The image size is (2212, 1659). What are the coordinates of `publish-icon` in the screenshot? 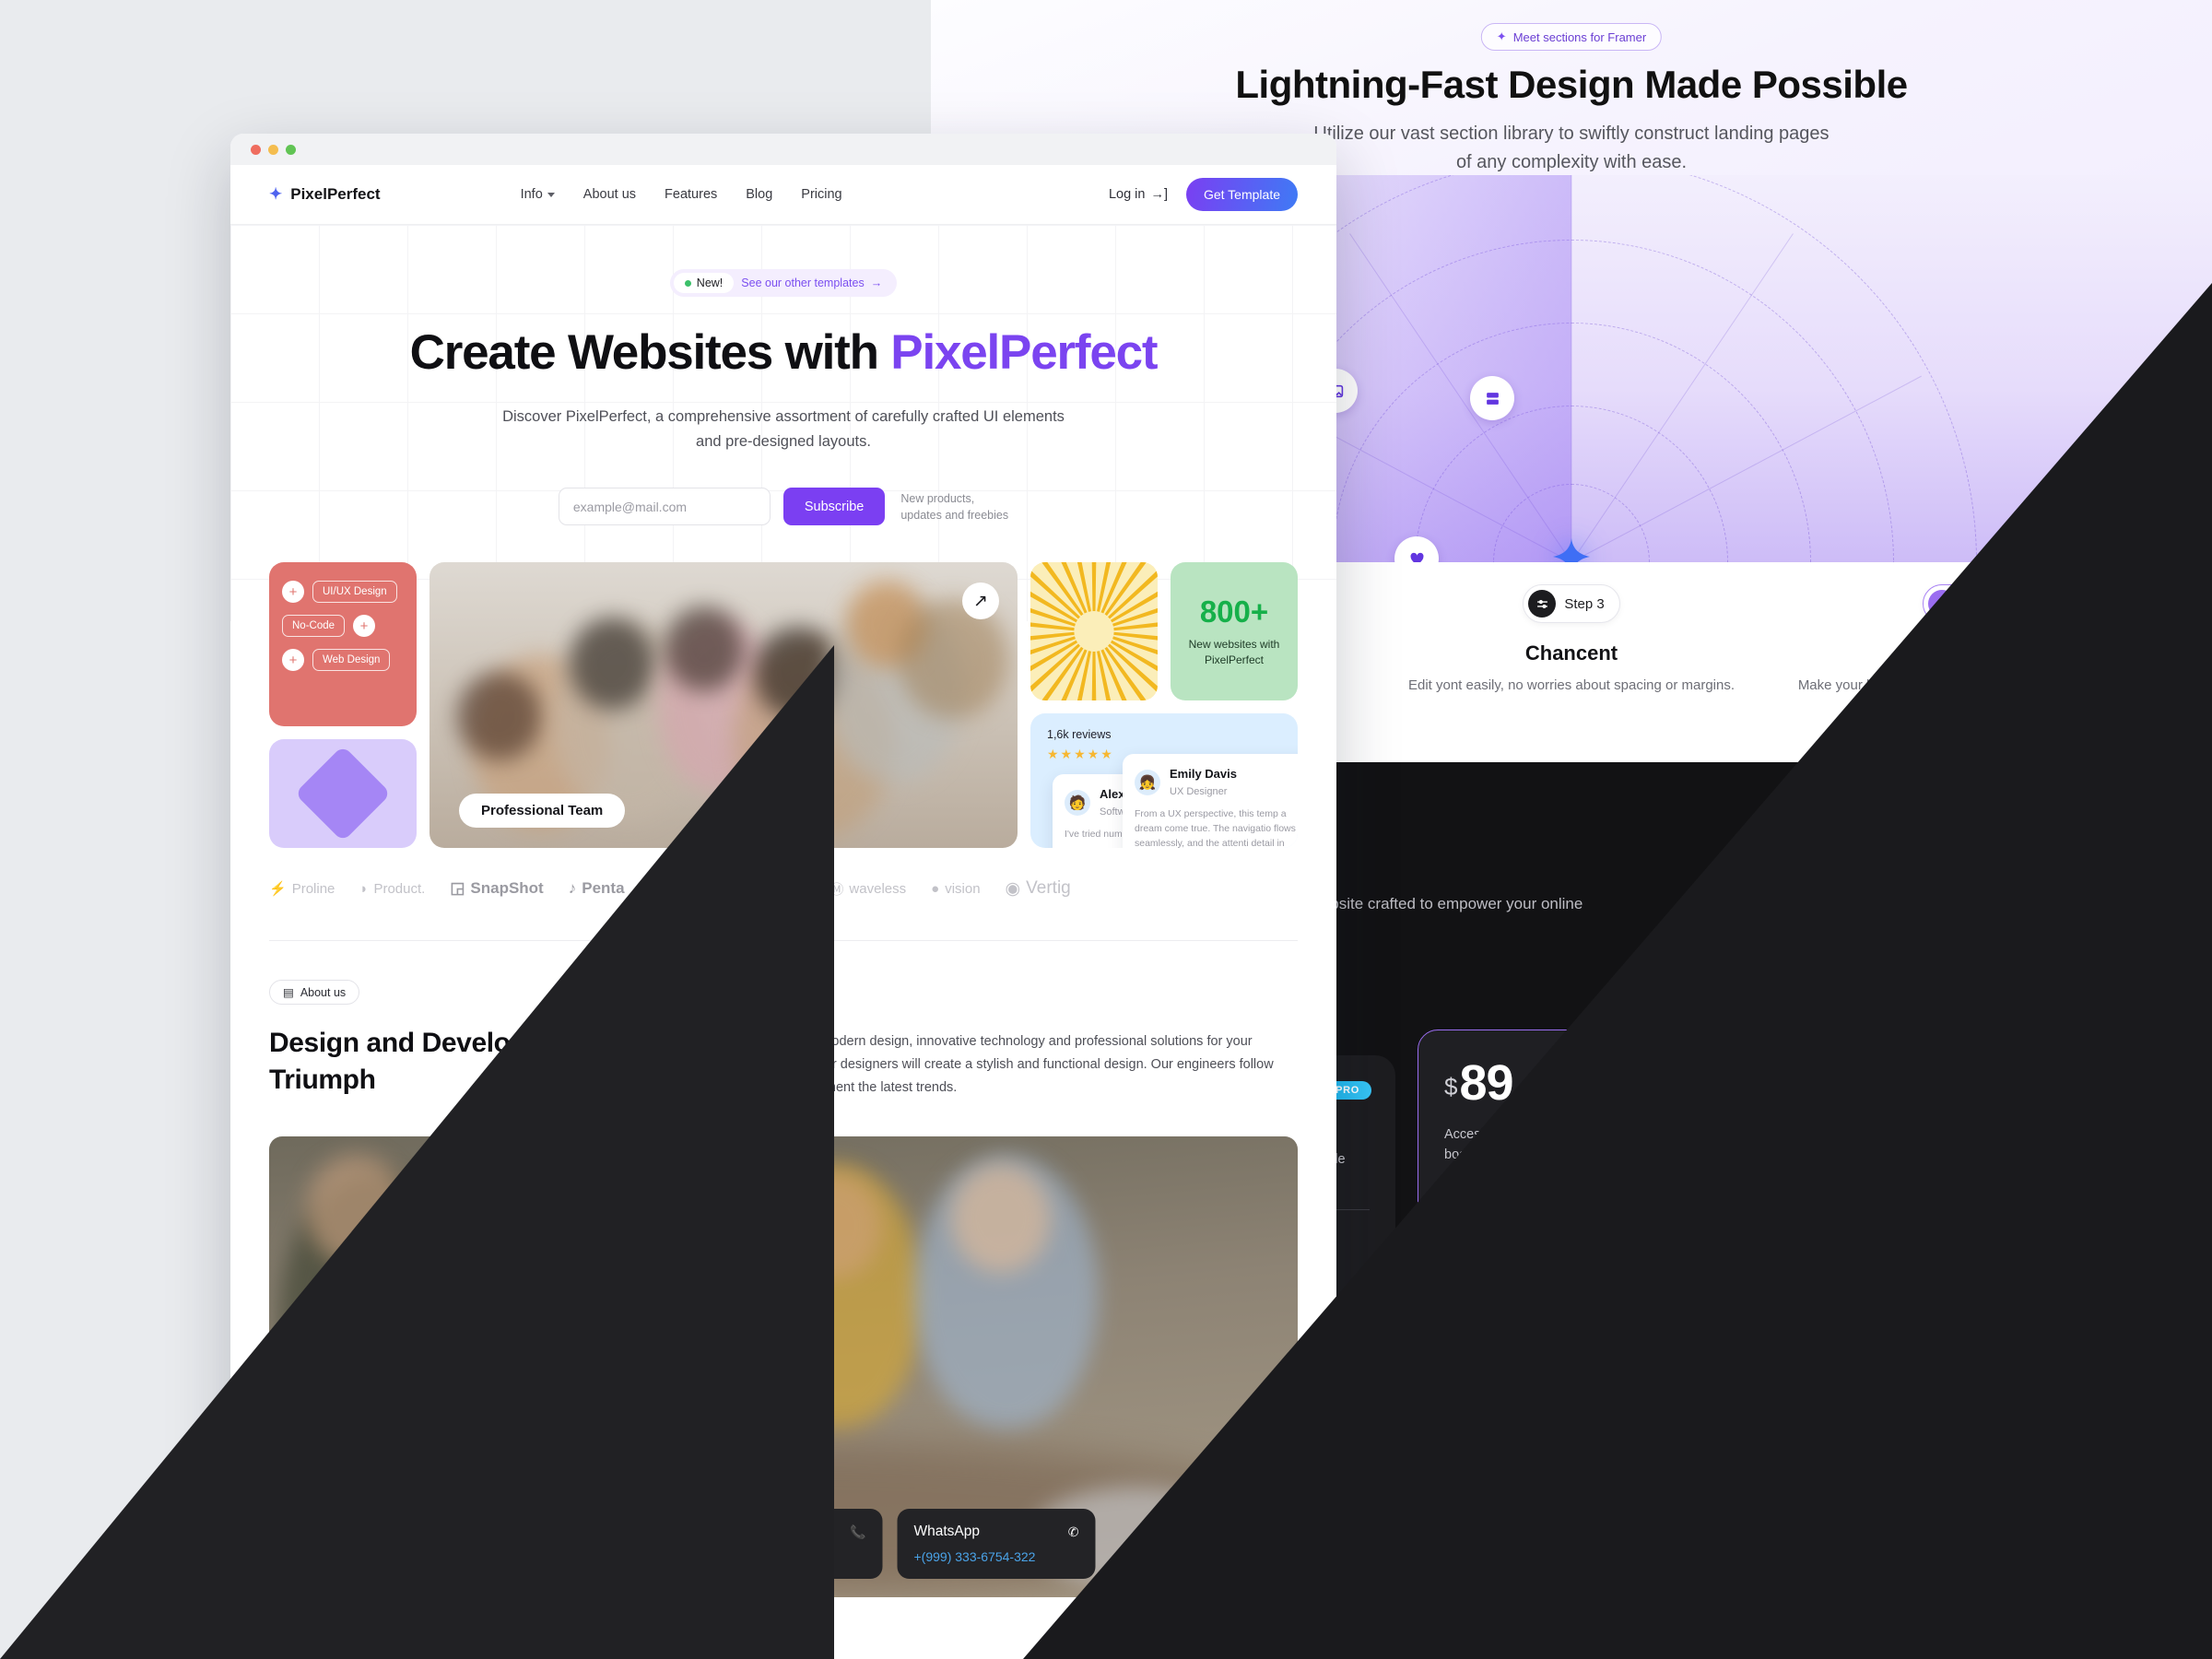 It's located at (1942, 604).